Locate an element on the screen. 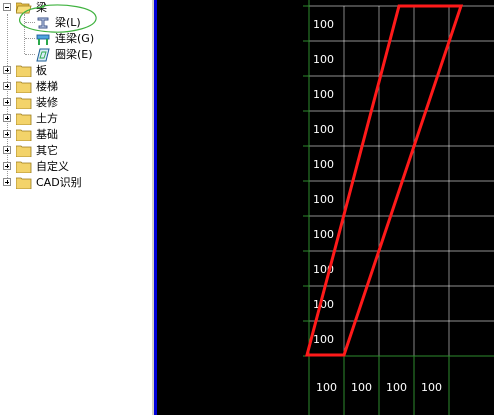  highlight-circle is located at coordinates (58, 18).